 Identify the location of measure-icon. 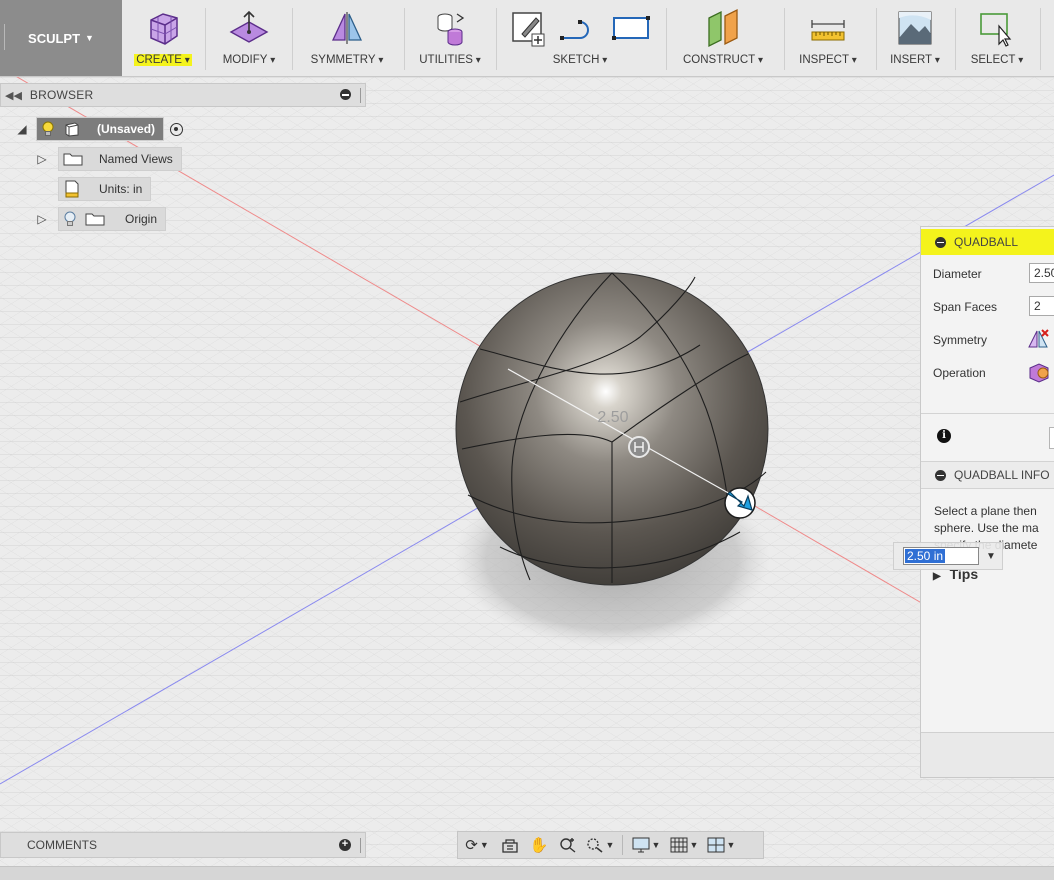
(828, 30).